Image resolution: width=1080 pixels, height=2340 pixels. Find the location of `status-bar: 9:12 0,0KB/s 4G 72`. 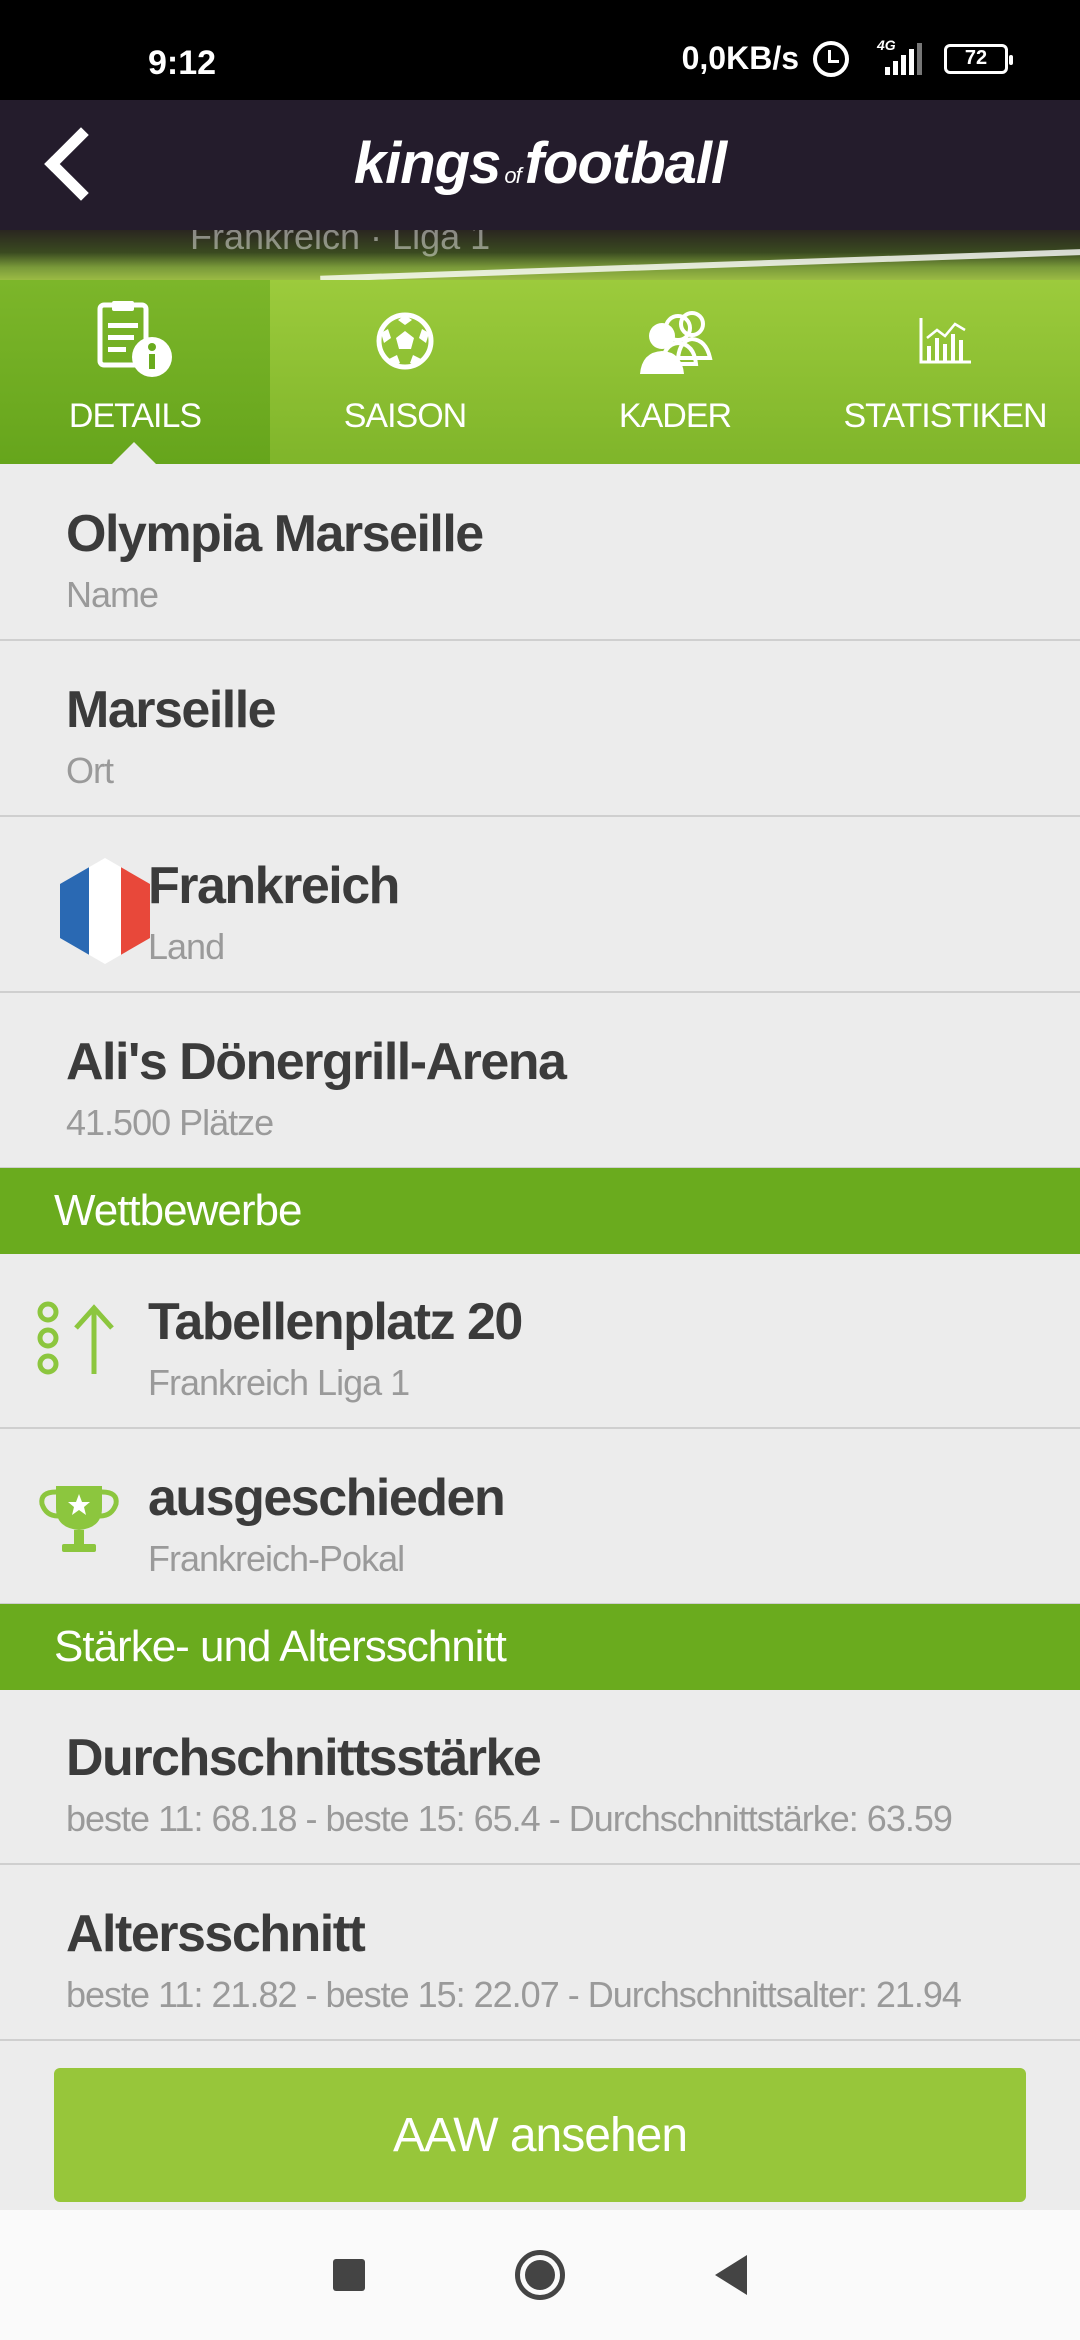

status-bar: 9:12 0,0KB/s 4G 72 is located at coordinates (540, 50).